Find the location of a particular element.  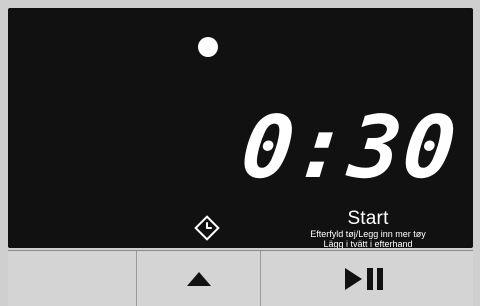

clock-diamond-icon is located at coordinates (207, 228).